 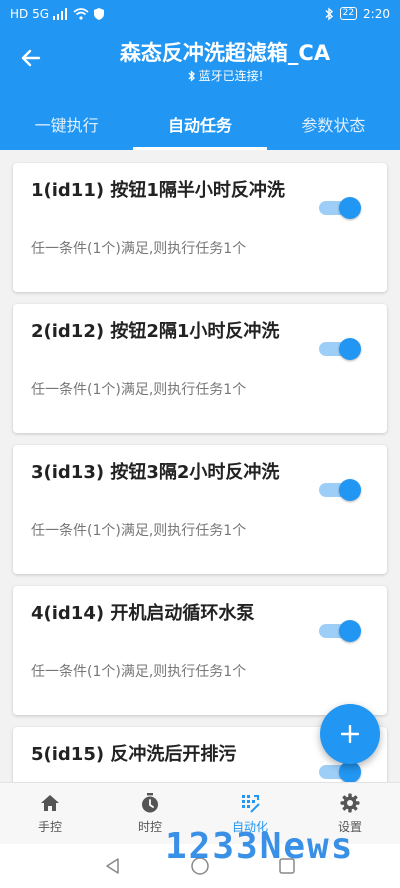 I want to click on network-indicator: HD 5G, so click(x=30, y=13).